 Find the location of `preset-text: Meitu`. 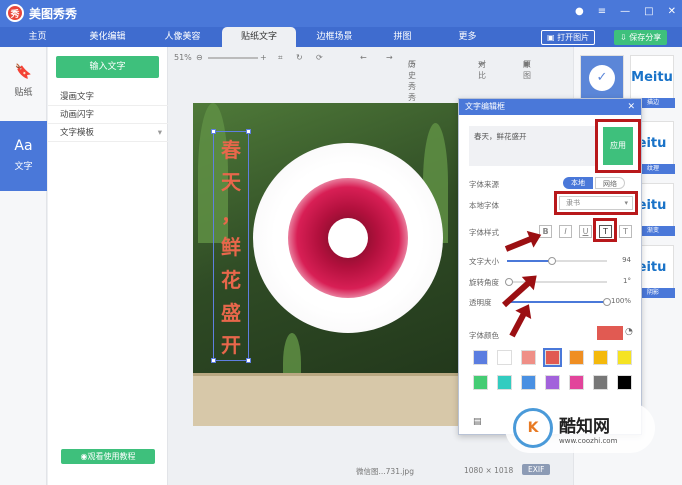

preset-text: Meitu is located at coordinates (652, 77).